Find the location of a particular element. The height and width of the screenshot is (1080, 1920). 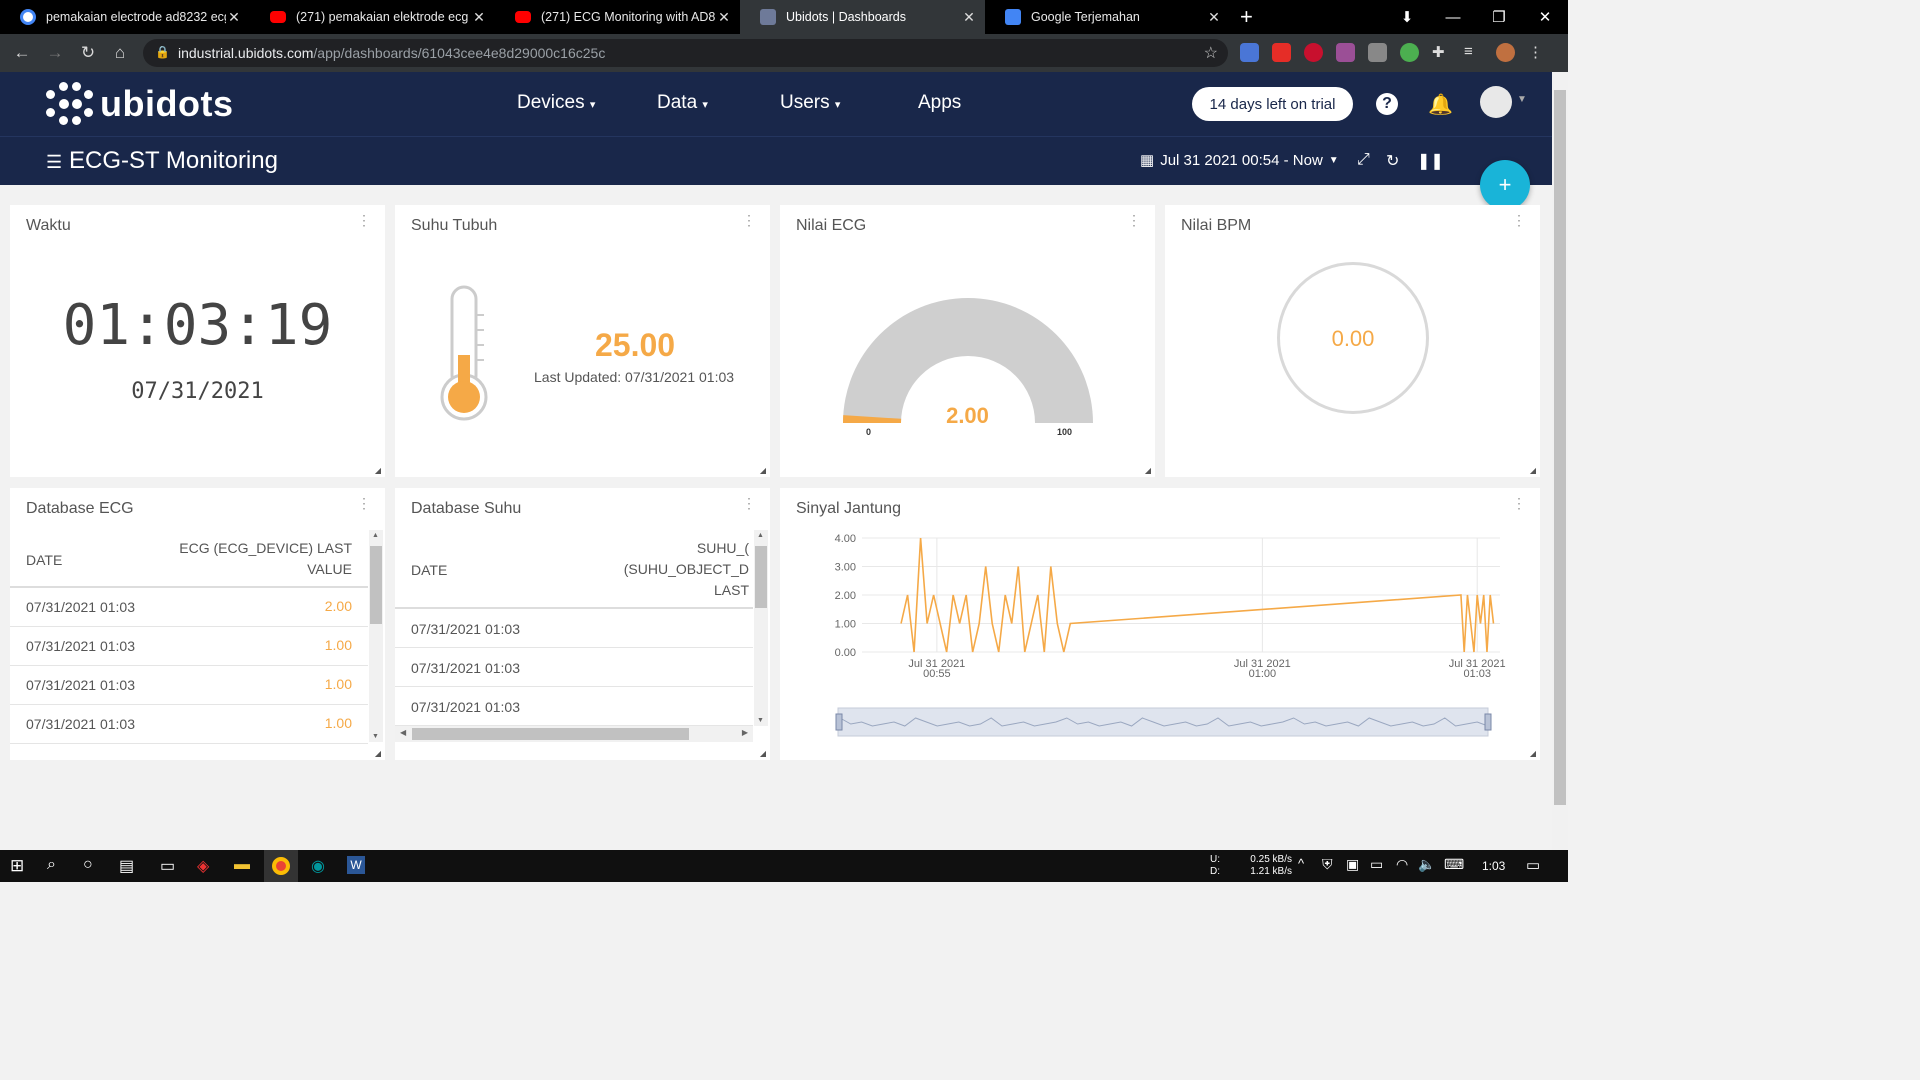

lock-icon: 🔒 is located at coordinates (162, 52).